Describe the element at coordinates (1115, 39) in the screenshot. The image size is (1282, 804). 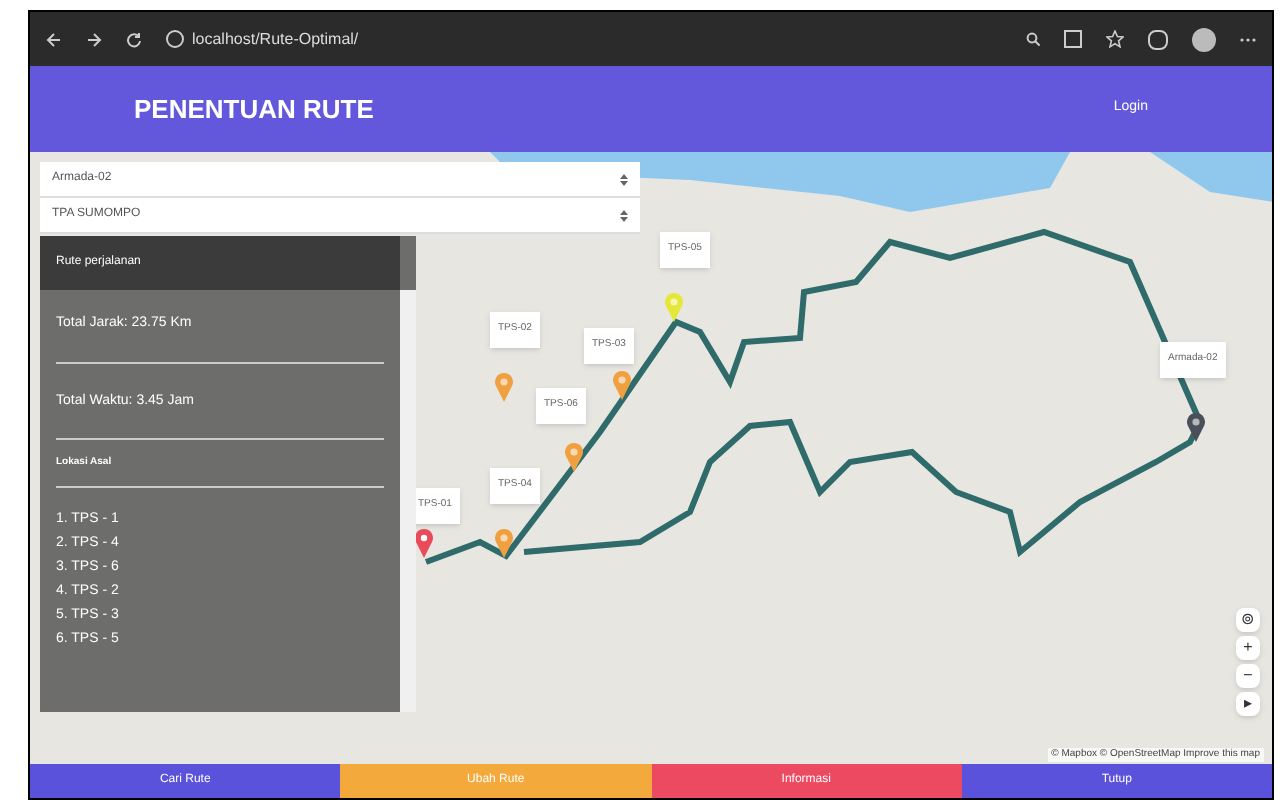
I see `star-icon` at that location.